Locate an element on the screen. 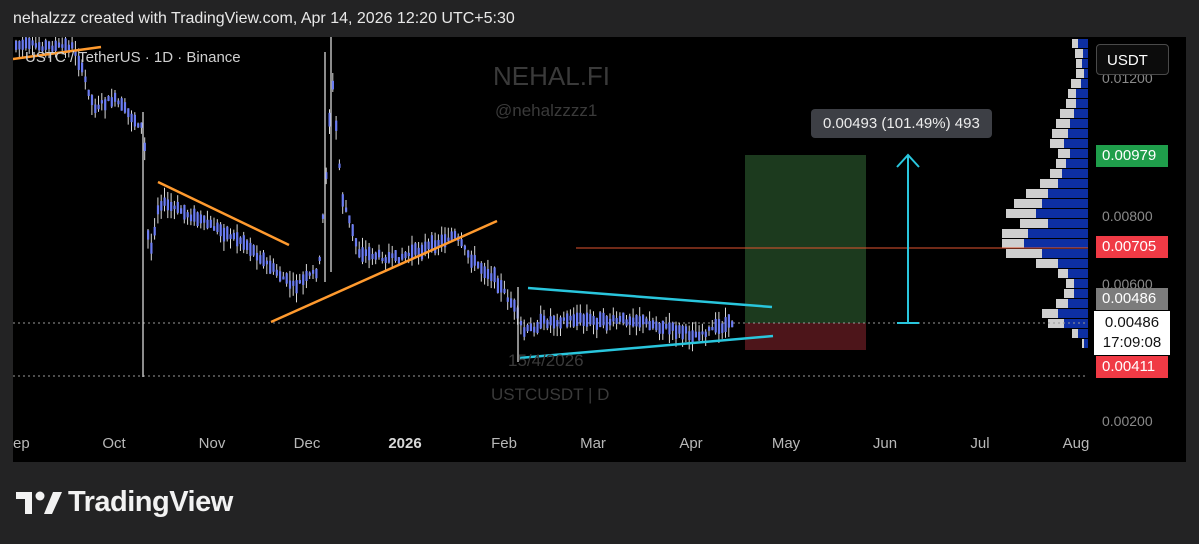 The width and height of the screenshot is (1199, 544). triangle-upper-line is located at coordinates (650, 297).